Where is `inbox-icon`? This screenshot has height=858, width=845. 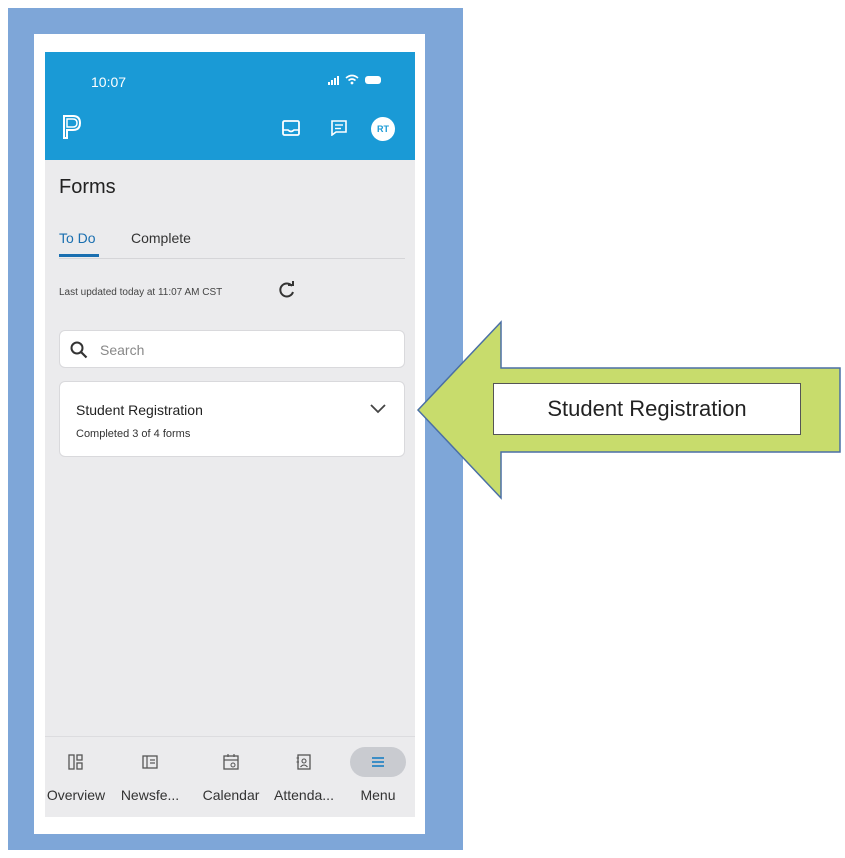
inbox-icon is located at coordinates (291, 128).